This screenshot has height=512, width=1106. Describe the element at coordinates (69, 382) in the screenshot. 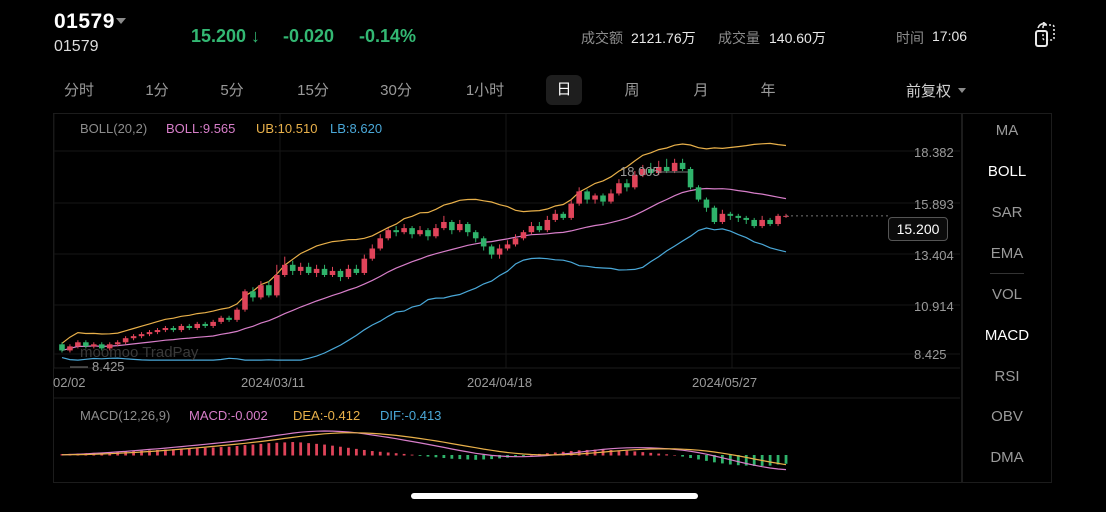

I see `x-tick-label: 02/02` at that location.